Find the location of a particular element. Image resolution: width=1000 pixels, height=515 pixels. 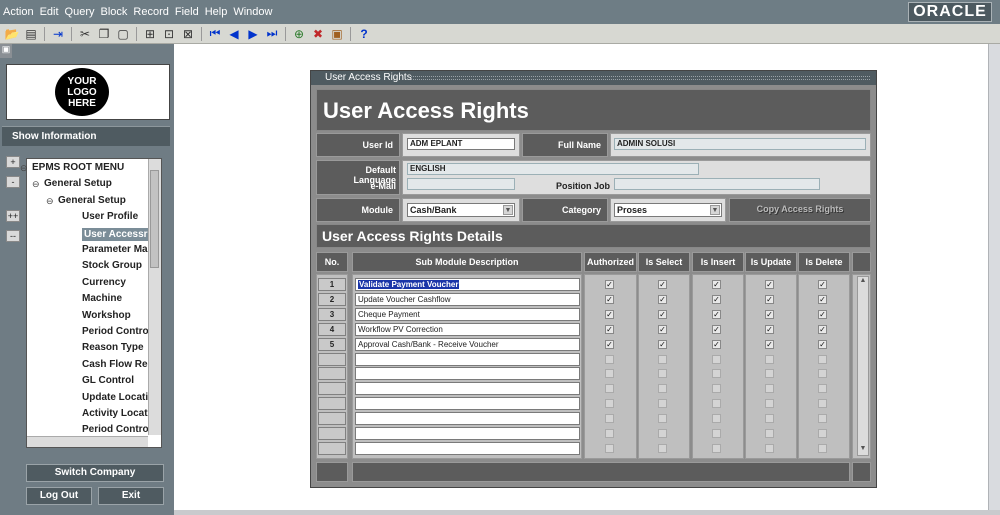

show-information-header: Show Information is located at coordinates (86, 136).